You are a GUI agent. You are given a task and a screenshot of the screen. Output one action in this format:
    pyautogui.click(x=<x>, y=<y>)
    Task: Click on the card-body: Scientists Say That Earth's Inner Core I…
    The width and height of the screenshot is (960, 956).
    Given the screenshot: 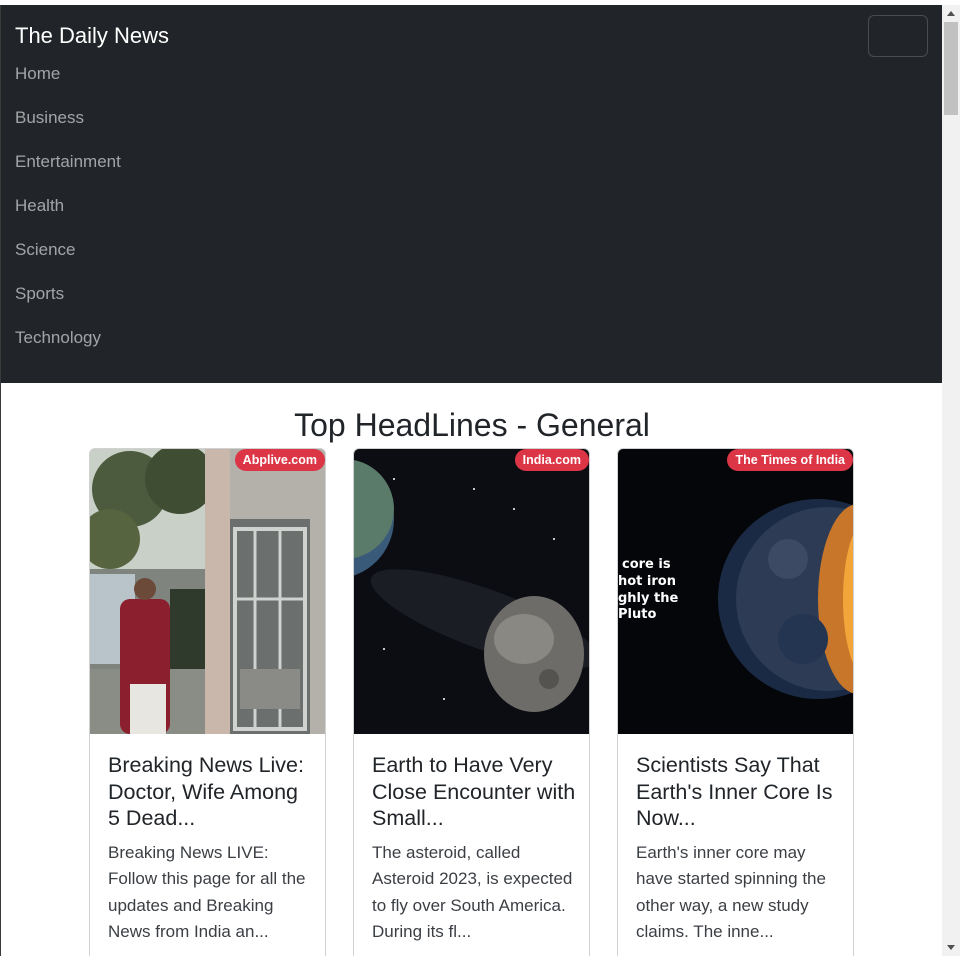 What is the action you would take?
    pyautogui.click(x=738, y=849)
    